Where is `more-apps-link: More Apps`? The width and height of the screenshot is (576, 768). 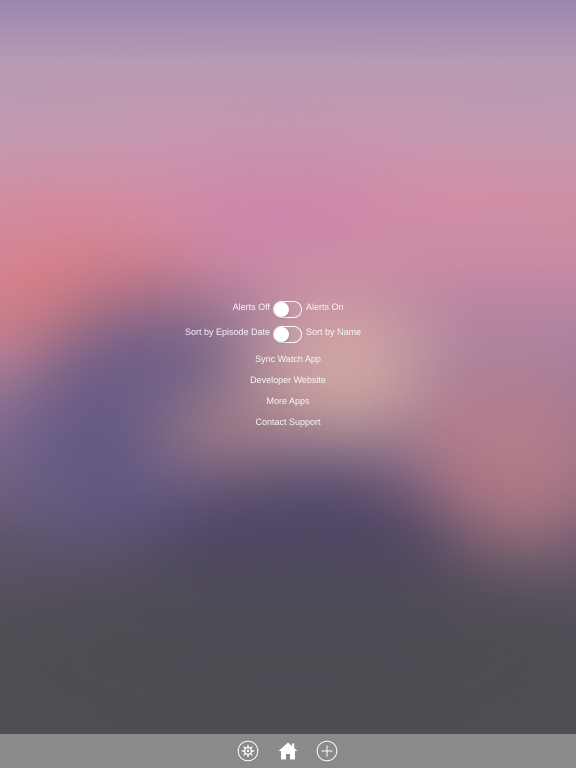
more-apps-link: More Apps is located at coordinates (288, 401).